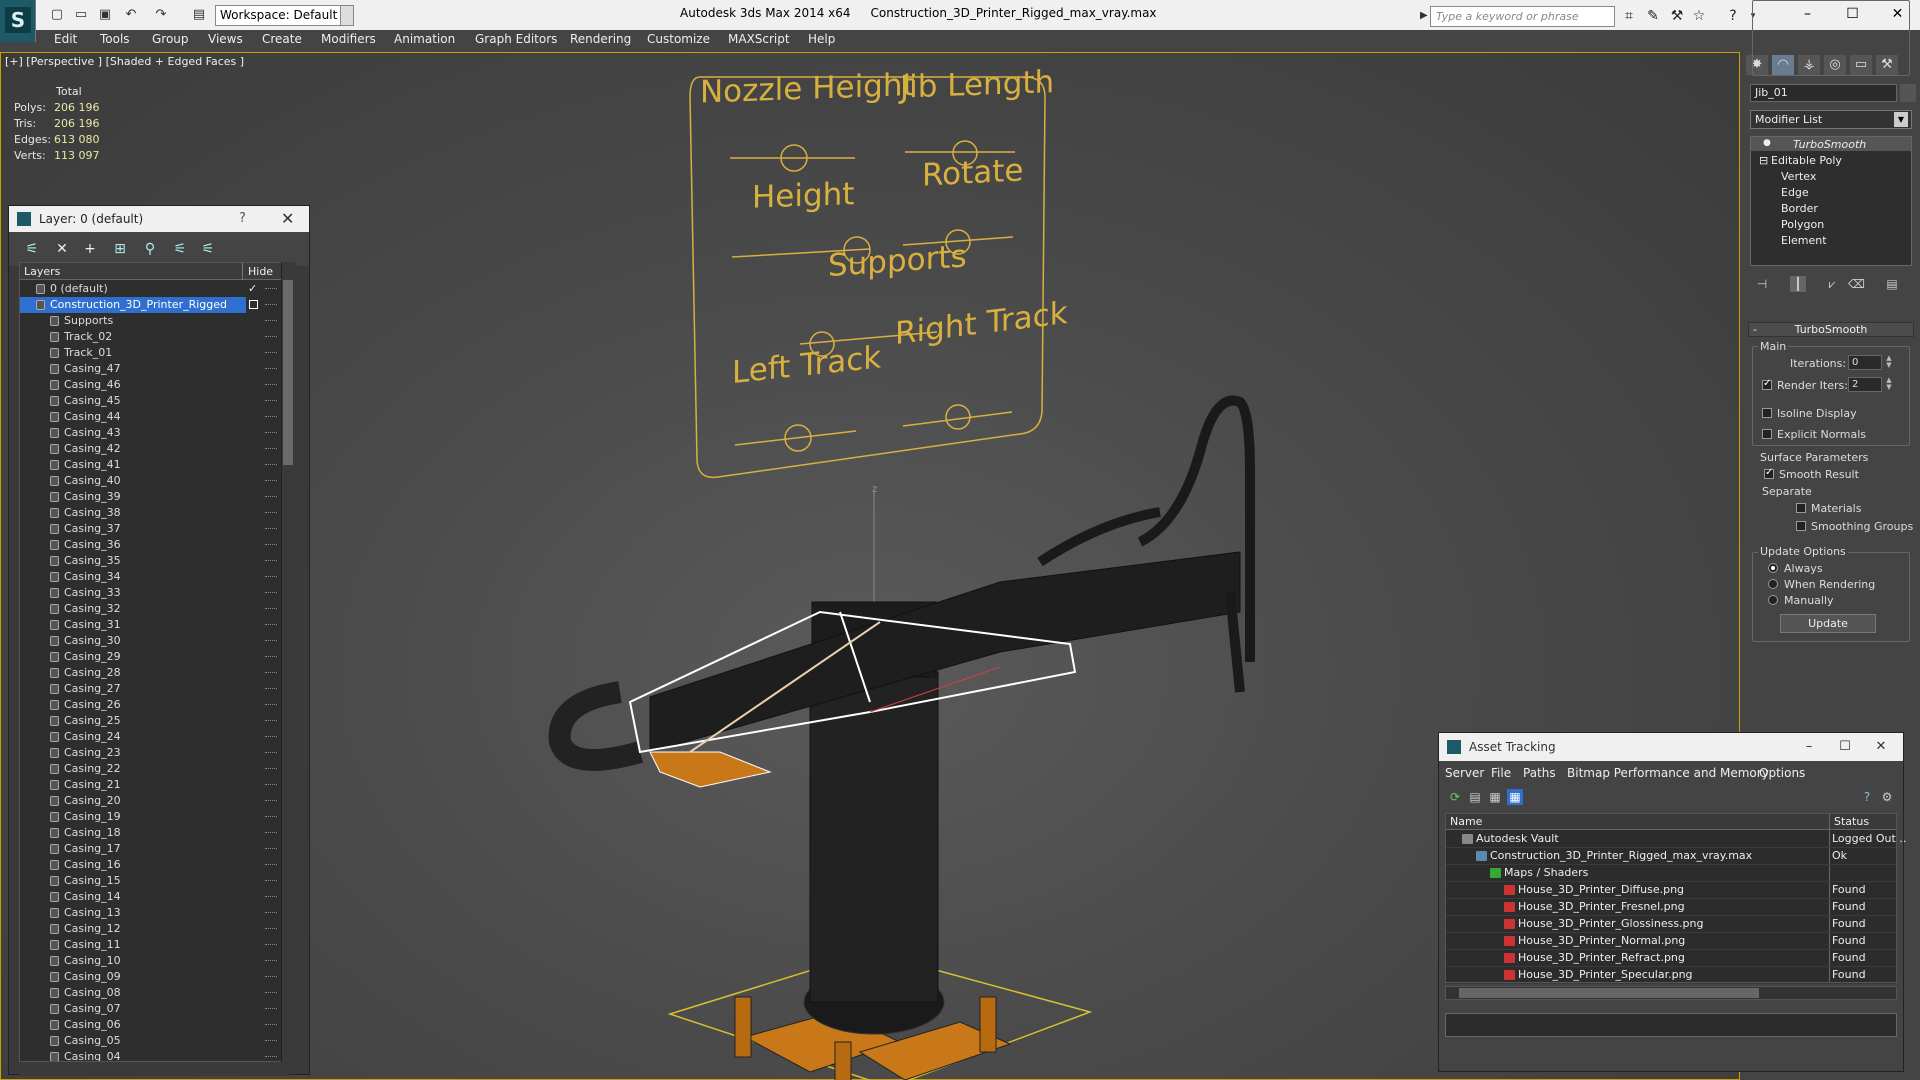 This screenshot has height=1080, width=1920. What do you see at coordinates (1653, 16) in the screenshot?
I see `subscription-icon: ✎` at bounding box center [1653, 16].